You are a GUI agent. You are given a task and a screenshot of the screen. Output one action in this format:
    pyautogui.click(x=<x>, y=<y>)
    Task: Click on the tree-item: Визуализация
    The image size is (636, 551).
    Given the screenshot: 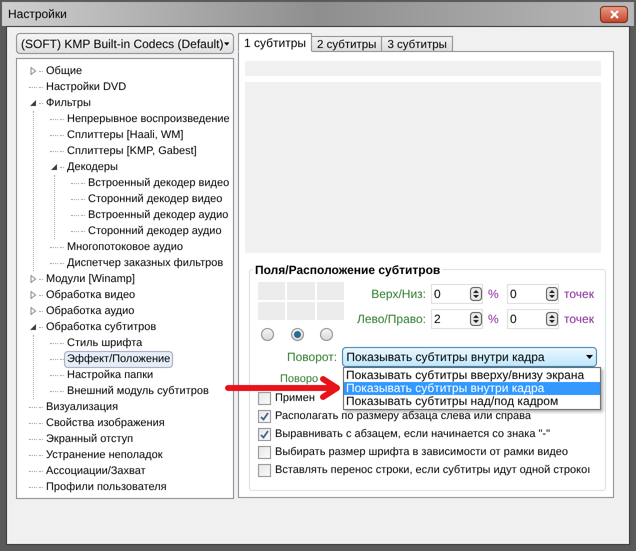 What is the action you would take?
    pyautogui.click(x=82, y=407)
    